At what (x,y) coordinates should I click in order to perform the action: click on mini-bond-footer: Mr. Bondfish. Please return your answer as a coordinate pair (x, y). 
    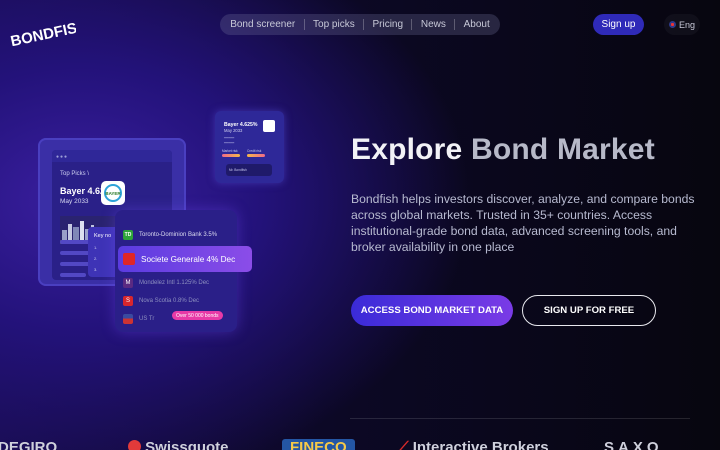
    Looking at the image, I should click on (249, 170).